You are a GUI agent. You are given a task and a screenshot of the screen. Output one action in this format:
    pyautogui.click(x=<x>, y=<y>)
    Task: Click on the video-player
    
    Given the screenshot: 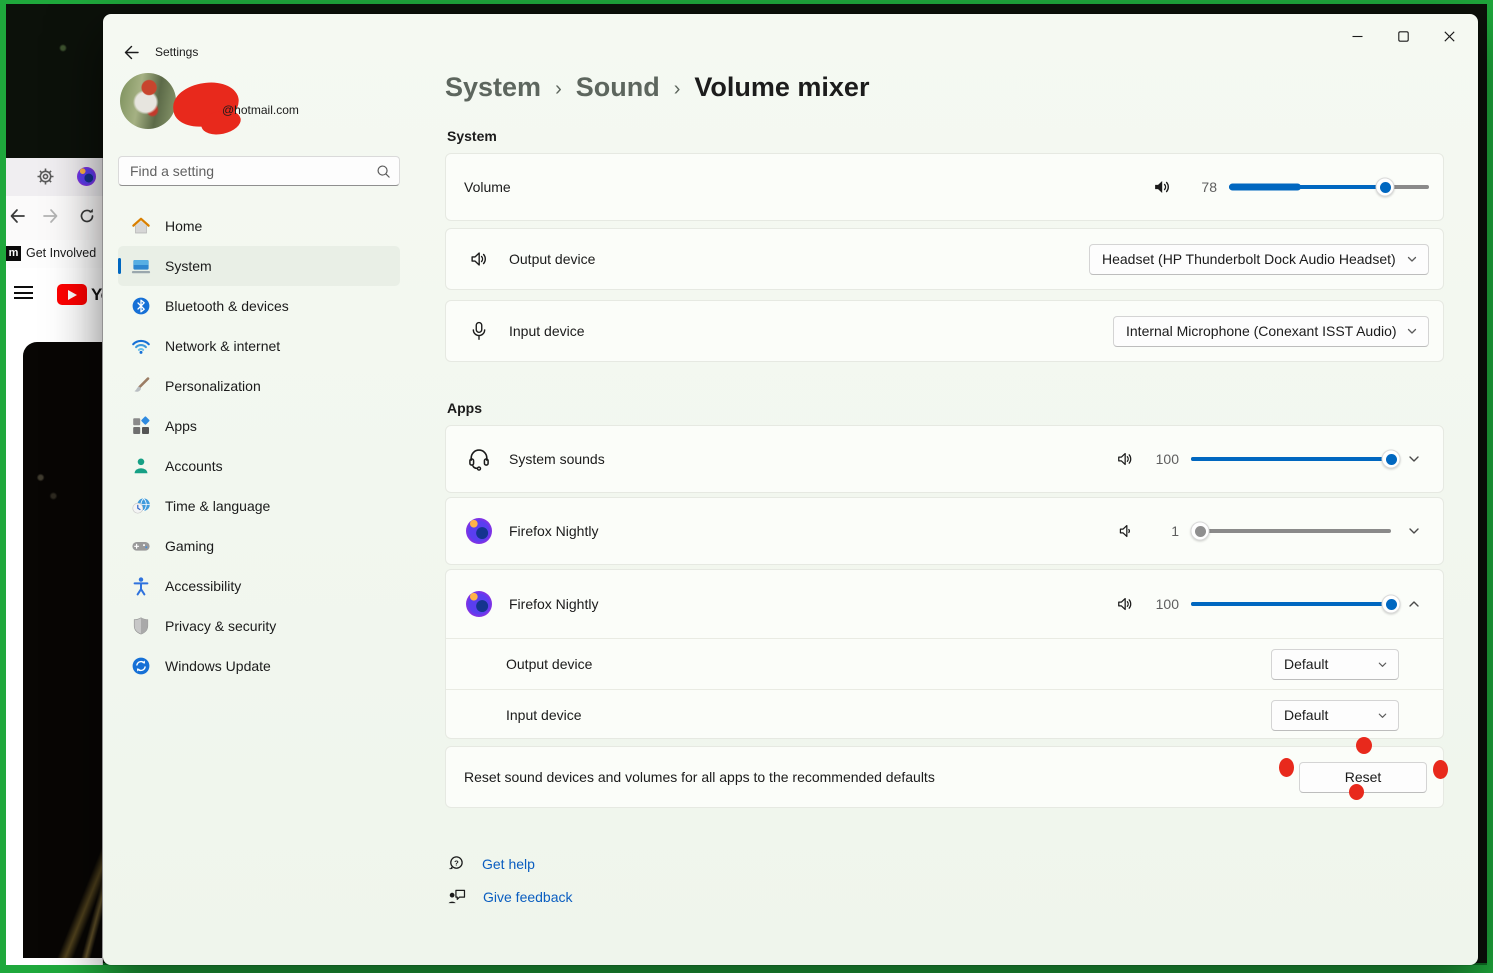 What is the action you would take?
    pyautogui.click(x=62, y=650)
    